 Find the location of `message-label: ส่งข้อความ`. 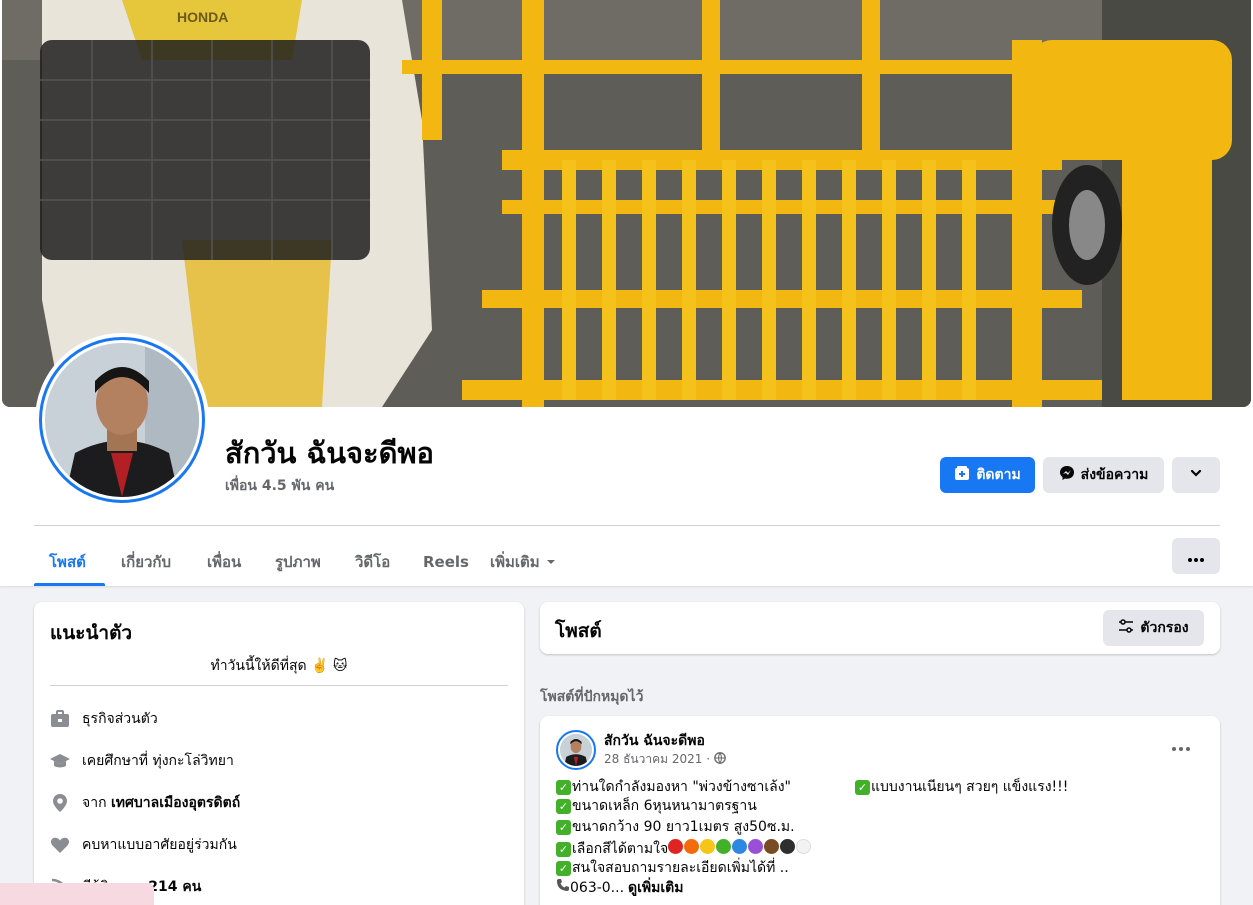

message-label: ส่งข้อความ is located at coordinates (1114, 475).